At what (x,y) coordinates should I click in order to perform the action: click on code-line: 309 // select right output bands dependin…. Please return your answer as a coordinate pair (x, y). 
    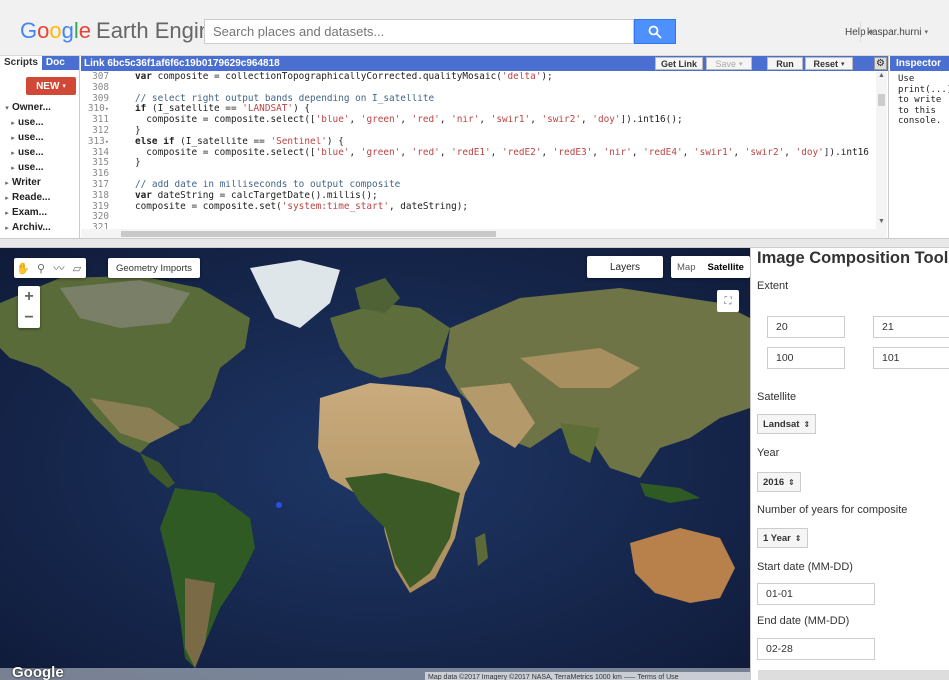
    Looking at the image, I should click on (478, 99).